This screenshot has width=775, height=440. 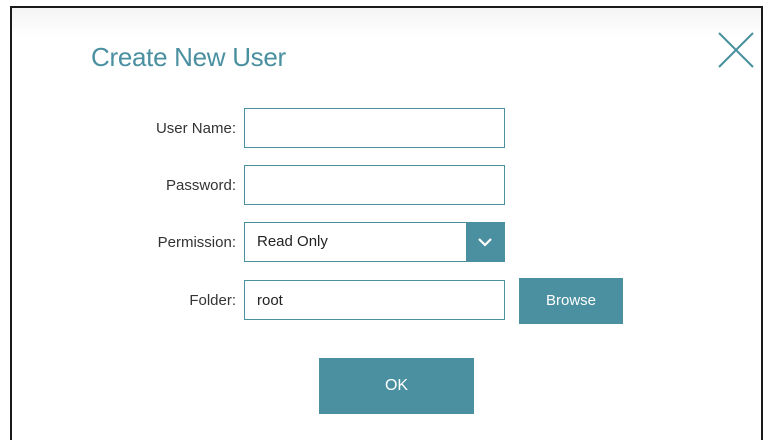 What do you see at coordinates (292, 241) in the screenshot?
I see `permission-selected-value: Read Only` at bounding box center [292, 241].